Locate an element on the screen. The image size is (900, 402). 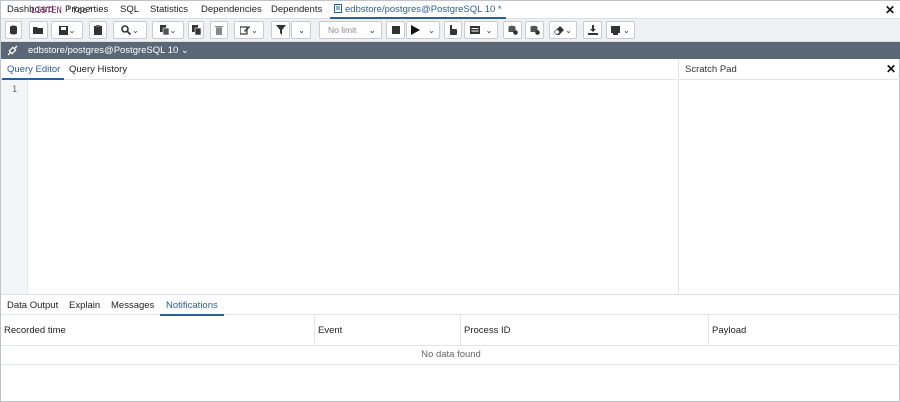
save-icon is located at coordinates (63, 30).